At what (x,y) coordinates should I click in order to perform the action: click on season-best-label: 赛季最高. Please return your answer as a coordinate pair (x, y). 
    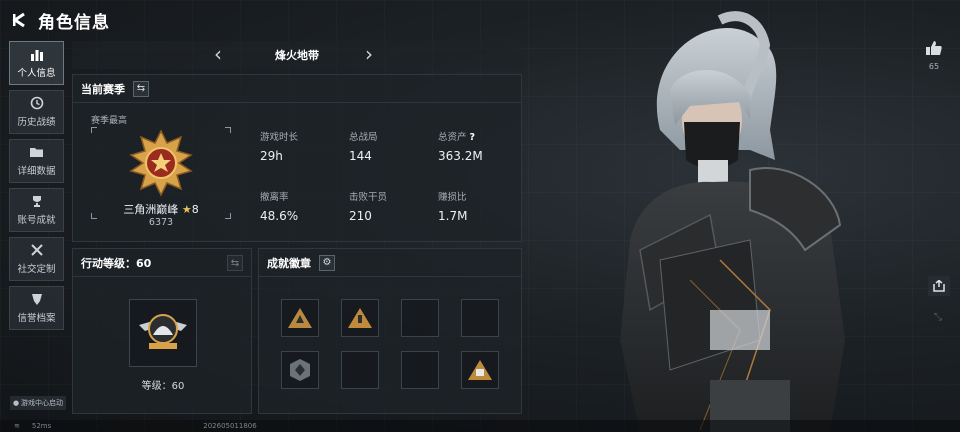
    Looking at the image, I should click on (109, 121).